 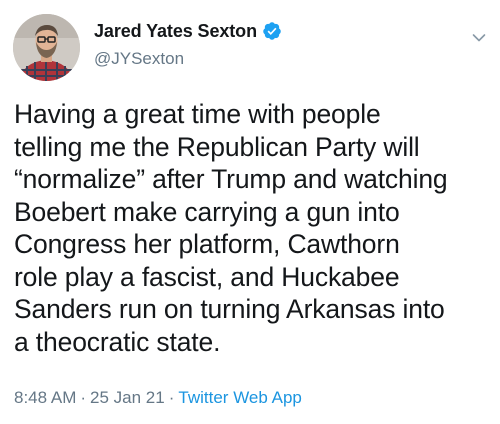 What do you see at coordinates (45, 397) in the screenshot?
I see `tweet-time: 8:48 AM` at bounding box center [45, 397].